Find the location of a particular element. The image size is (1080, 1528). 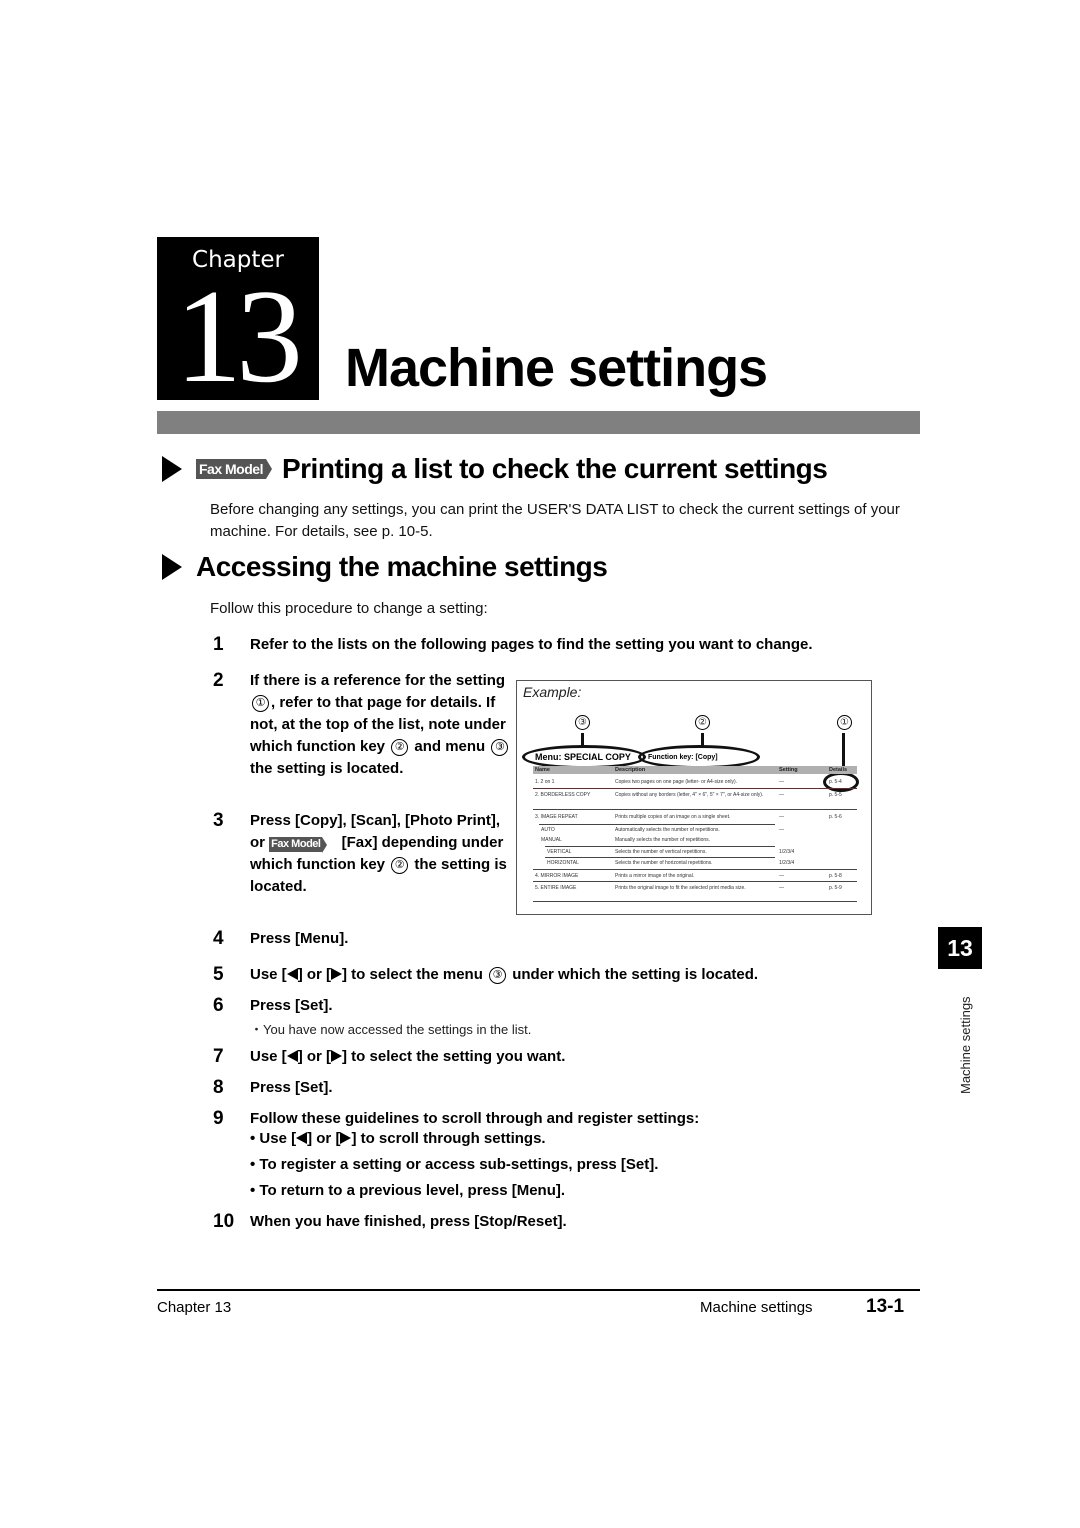

chapter-badge: Chapter 13 is located at coordinates (238, 323).